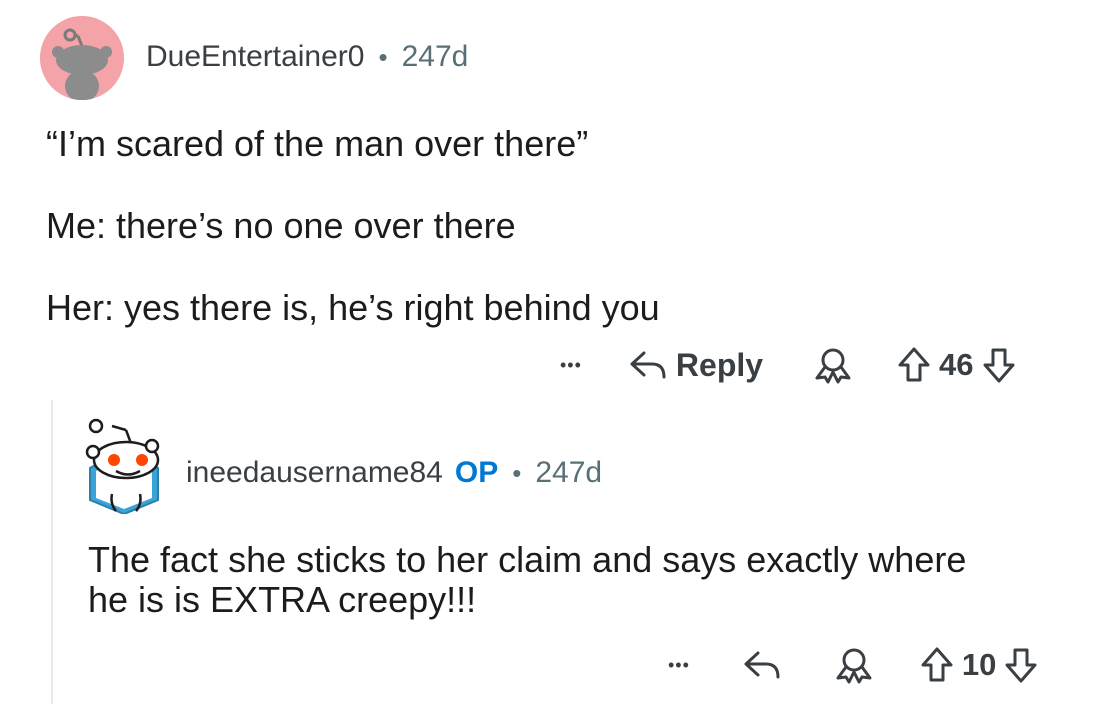  I want to click on comment-meta: ineedausername84 OP • 247d, so click(394, 473).